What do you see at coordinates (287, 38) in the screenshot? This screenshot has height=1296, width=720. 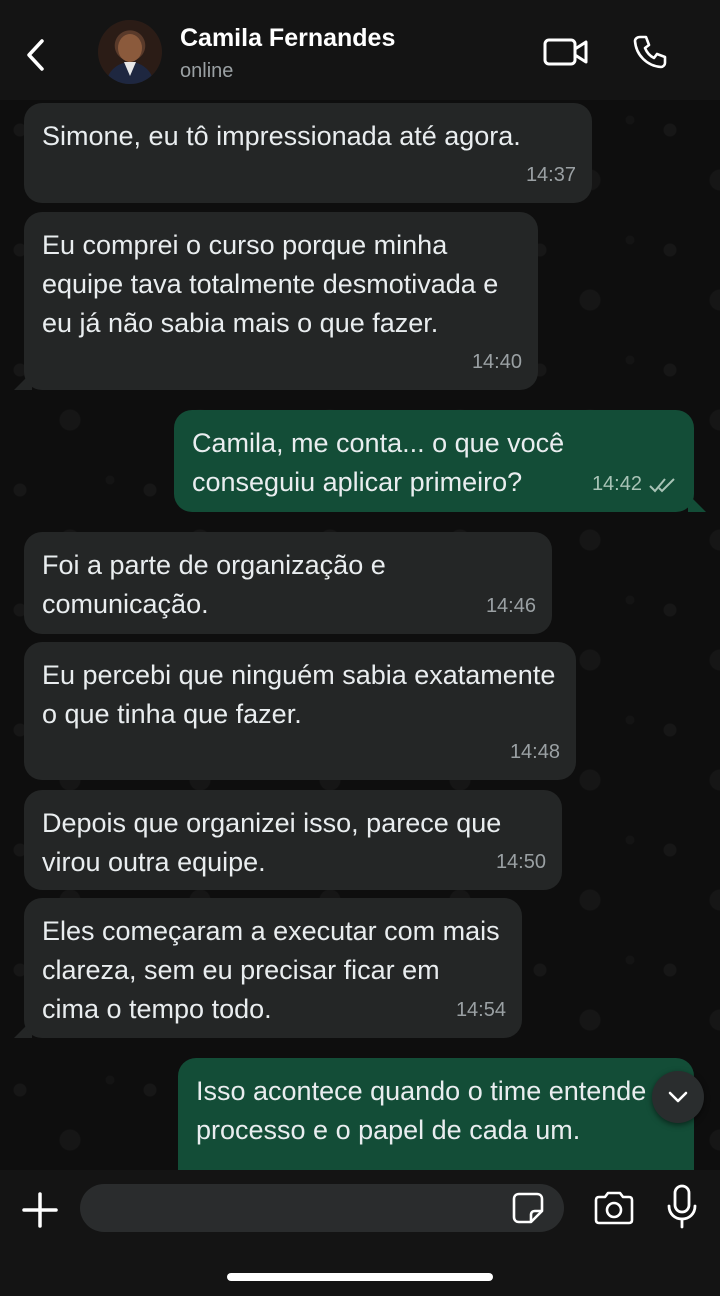 I see `contact-name: Camila Fernandes` at bounding box center [287, 38].